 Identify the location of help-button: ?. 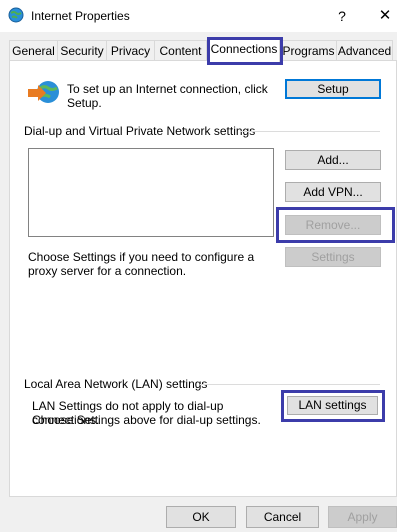
(342, 16).